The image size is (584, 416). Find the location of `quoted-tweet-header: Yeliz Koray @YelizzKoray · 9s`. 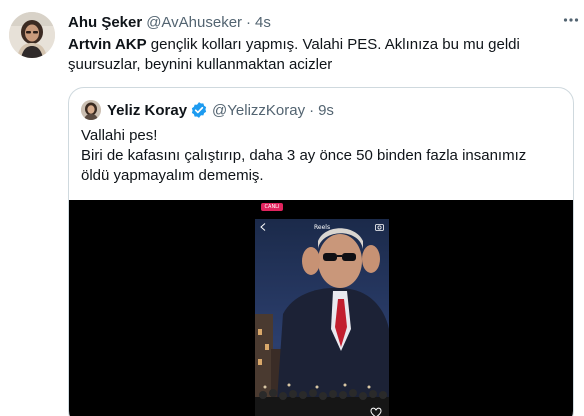

quoted-tweet-header: Yeliz Koray @YelizzKoray · 9s is located at coordinates (220, 110).